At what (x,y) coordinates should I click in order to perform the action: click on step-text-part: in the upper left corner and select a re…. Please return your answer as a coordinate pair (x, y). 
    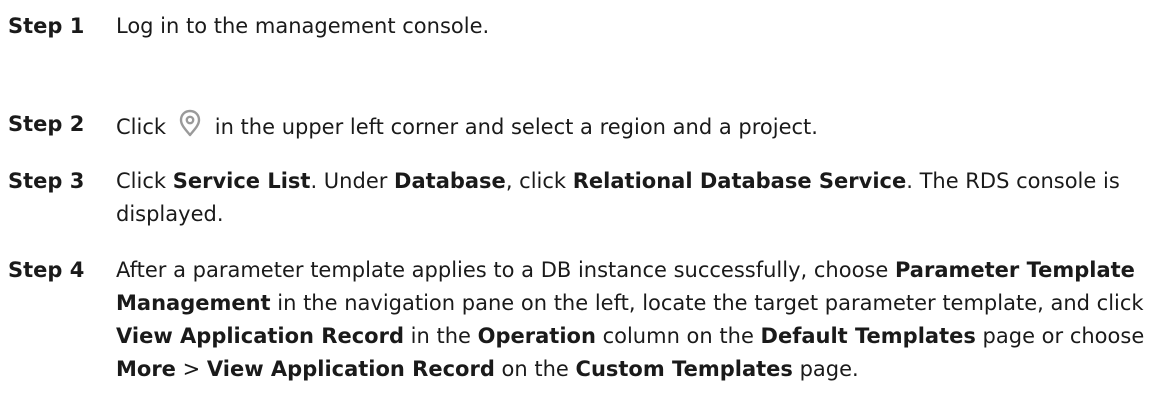
    Looking at the image, I should click on (516, 127).